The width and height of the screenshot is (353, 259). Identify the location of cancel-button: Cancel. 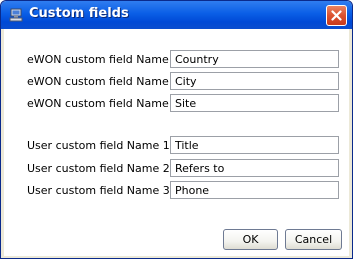
(313, 239).